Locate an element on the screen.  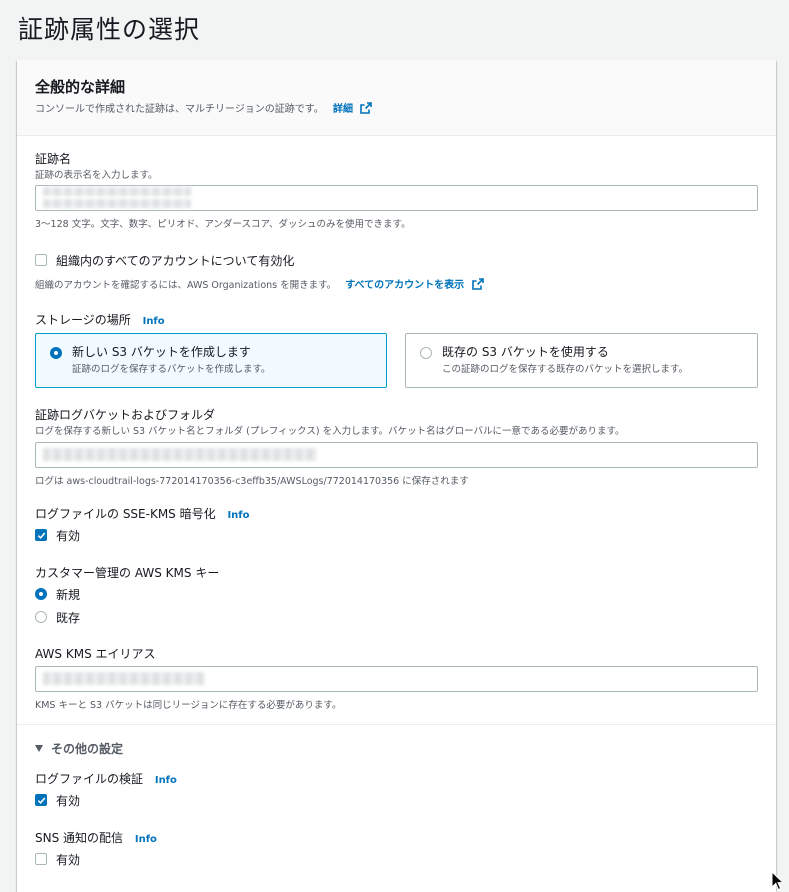
storage-new-desc: 証跡のログを保存するバケットを作成します。 is located at coordinates (171, 369).